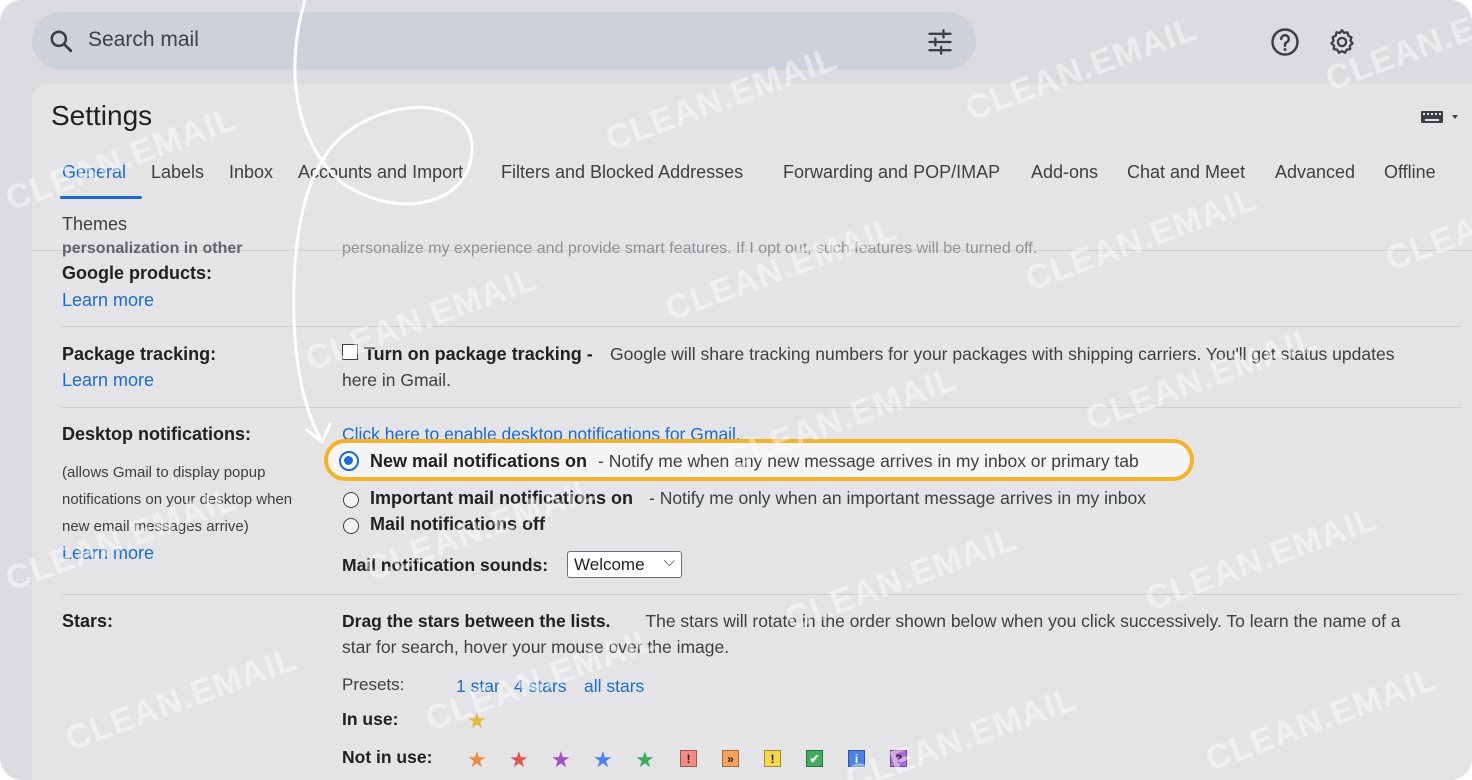  What do you see at coordinates (891, 172) in the screenshot?
I see `tab-forwarding: Forwarding and POP/IMAP` at bounding box center [891, 172].